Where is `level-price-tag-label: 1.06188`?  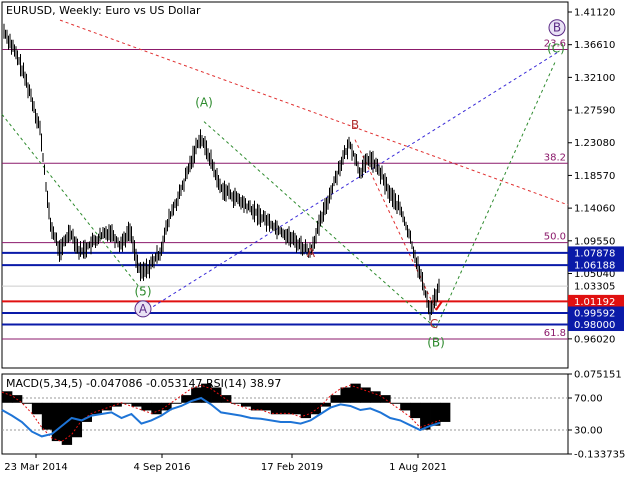
level-price-tag-label: 1.06188 is located at coordinates (594, 266).